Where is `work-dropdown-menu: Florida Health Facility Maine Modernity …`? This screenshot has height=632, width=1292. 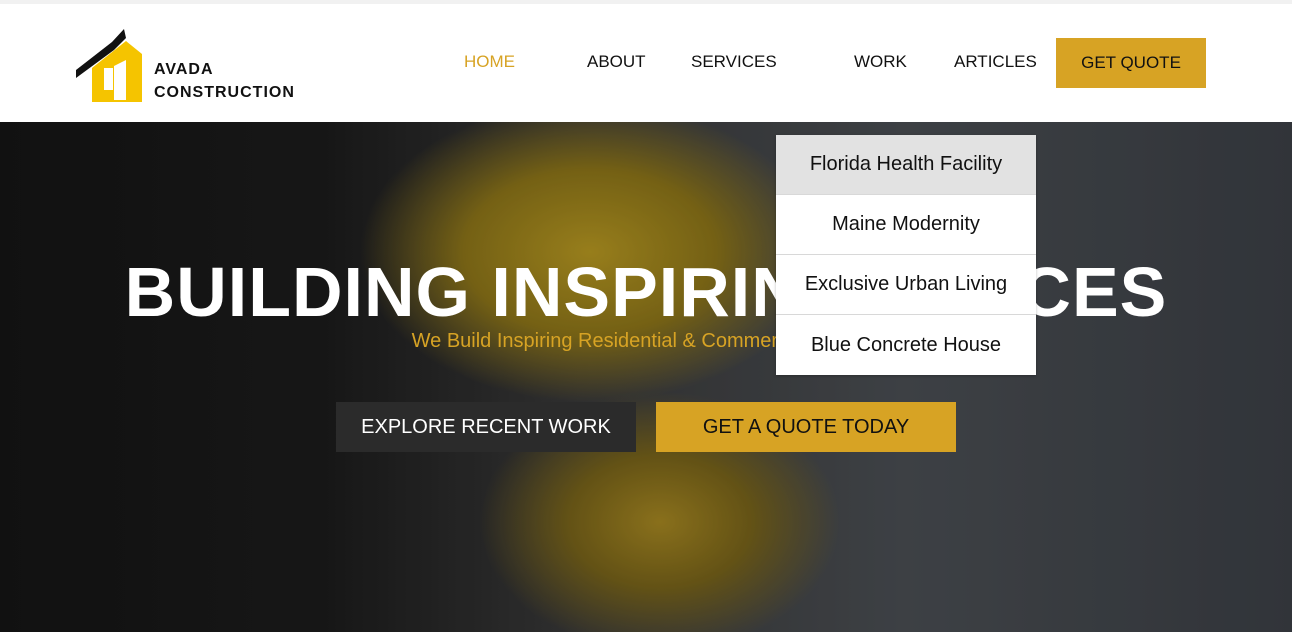 work-dropdown-menu: Florida Health Facility Maine Modernity … is located at coordinates (906, 255).